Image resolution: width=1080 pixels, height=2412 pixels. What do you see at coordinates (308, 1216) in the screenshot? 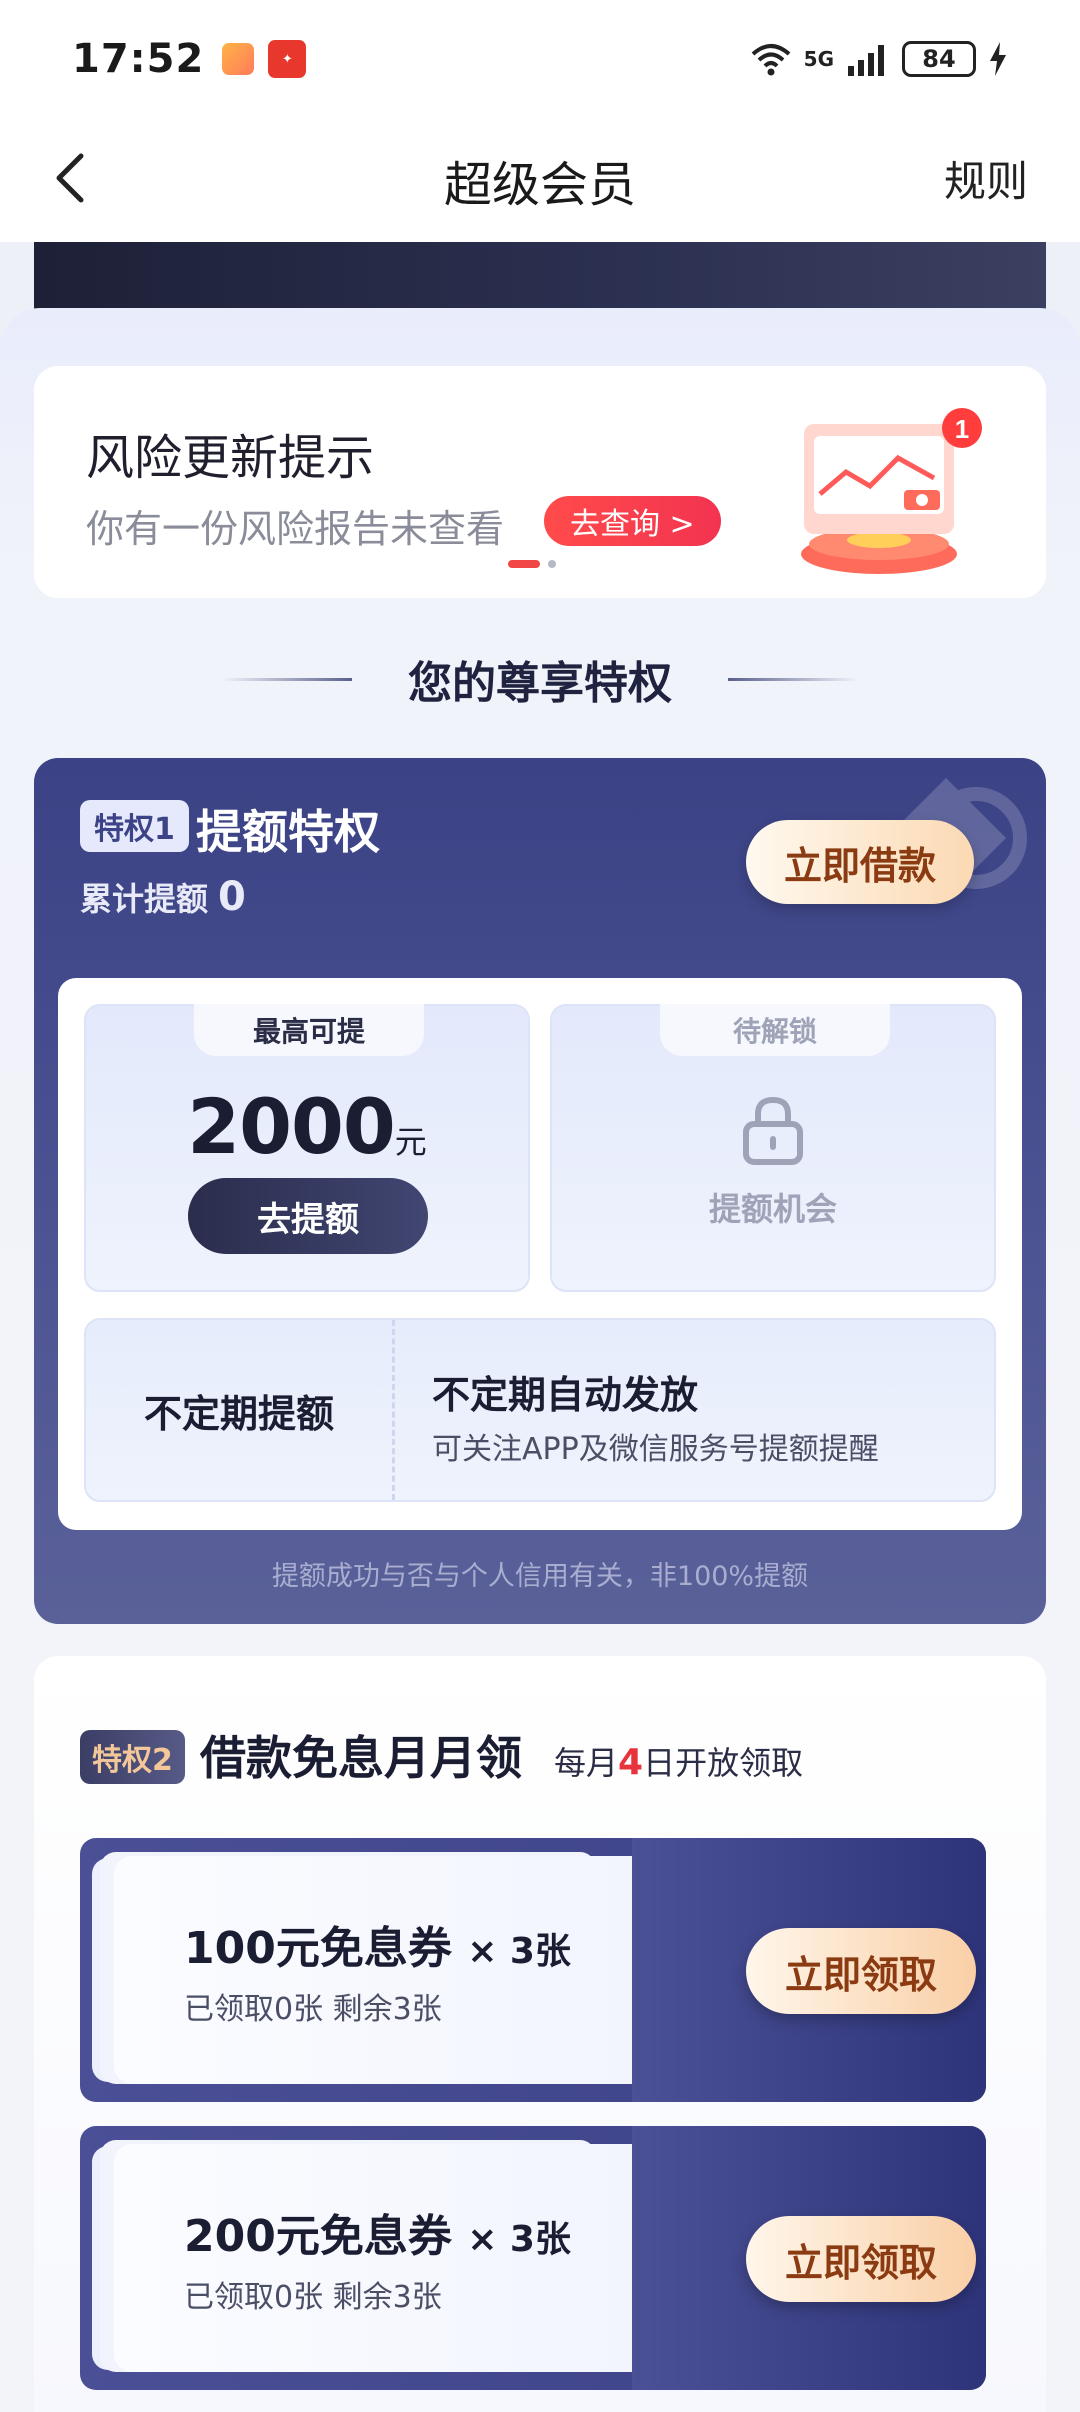
I see `increase-limit-button: 去提额` at bounding box center [308, 1216].